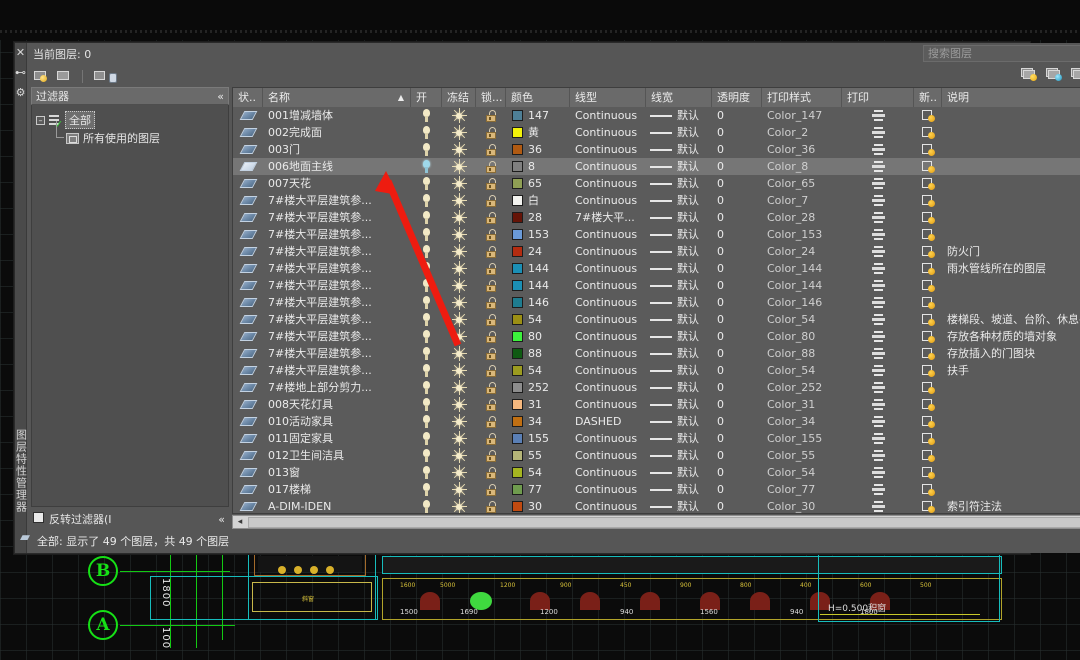  I want to click on layer-plotstyle-cell: Color_153, so click(802, 234).